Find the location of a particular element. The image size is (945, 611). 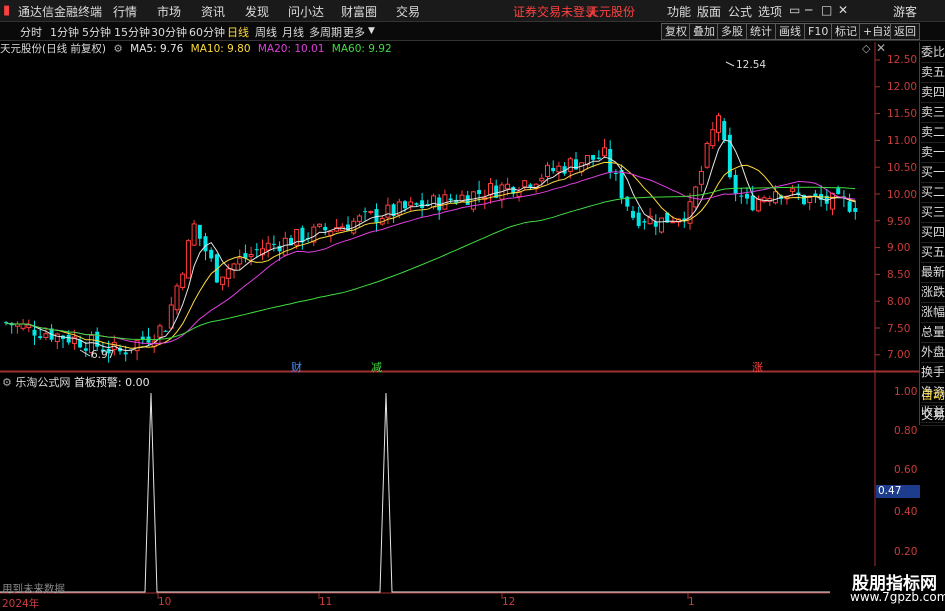

future-data-note: 用到未来数据 is located at coordinates (33, 589).